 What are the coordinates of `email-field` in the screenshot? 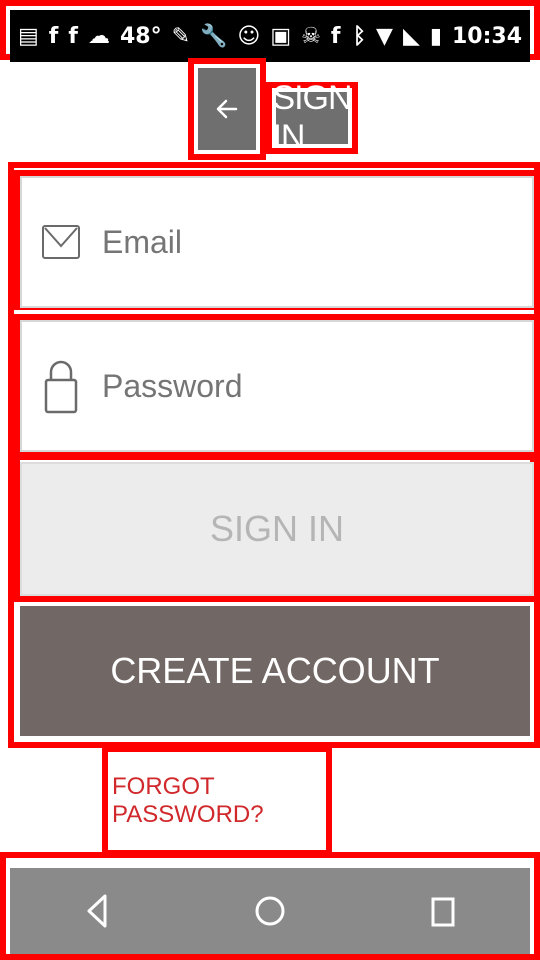 It's located at (277, 242).